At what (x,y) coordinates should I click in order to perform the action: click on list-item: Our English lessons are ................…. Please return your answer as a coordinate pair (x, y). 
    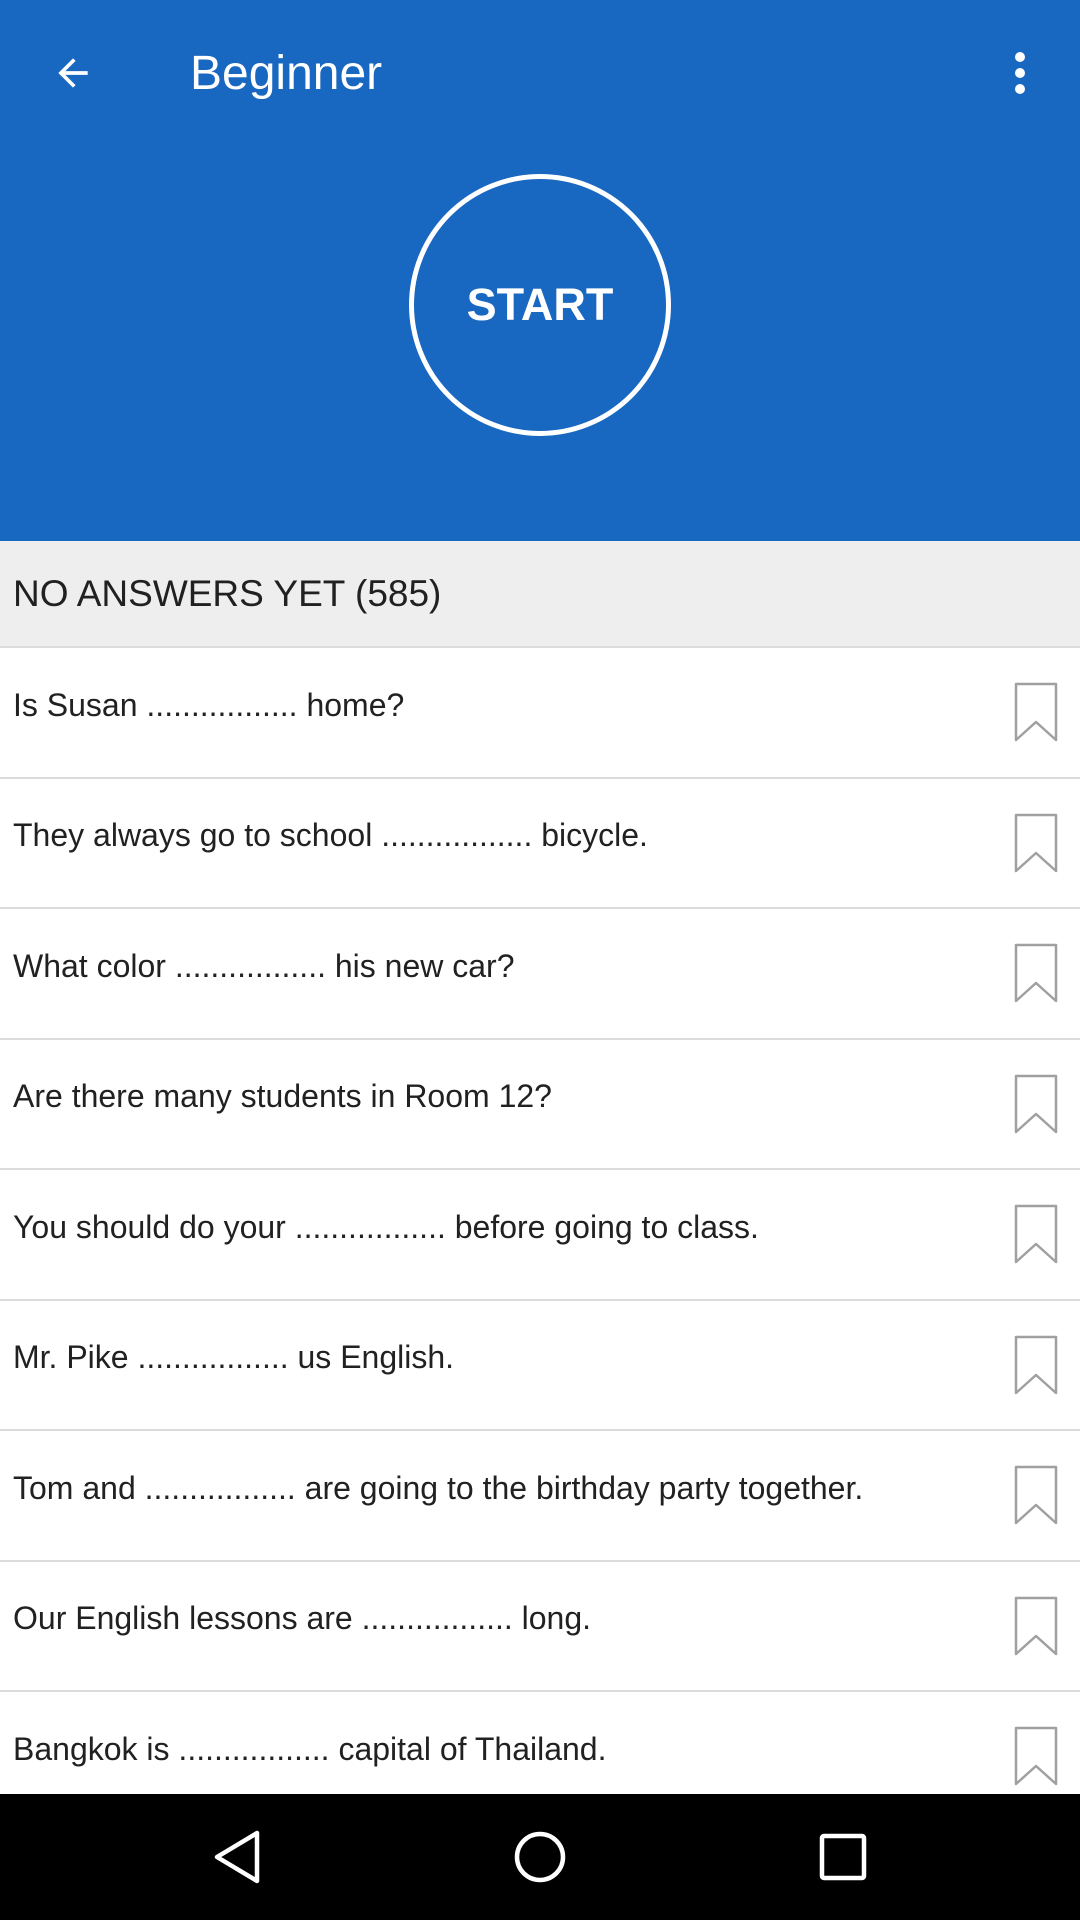
    Looking at the image, I should click on (540, 1627).